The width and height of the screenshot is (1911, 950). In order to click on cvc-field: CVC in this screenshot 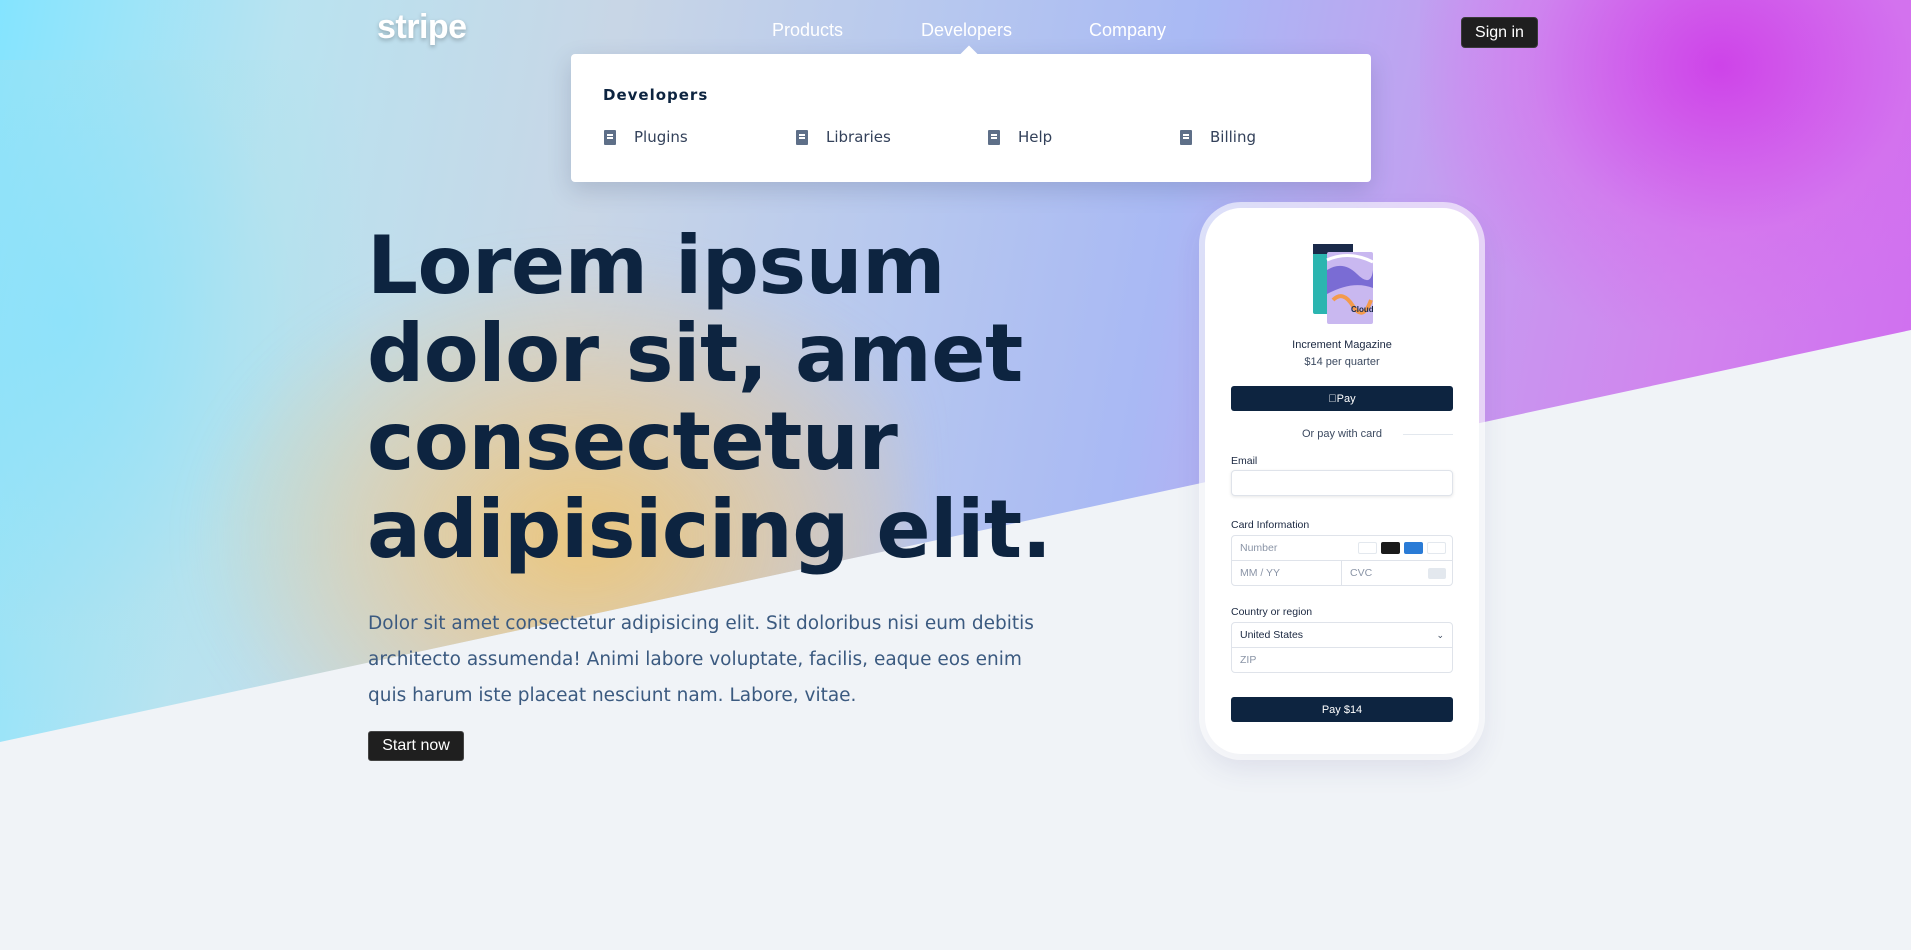, I will do `click(1397, 573)`.